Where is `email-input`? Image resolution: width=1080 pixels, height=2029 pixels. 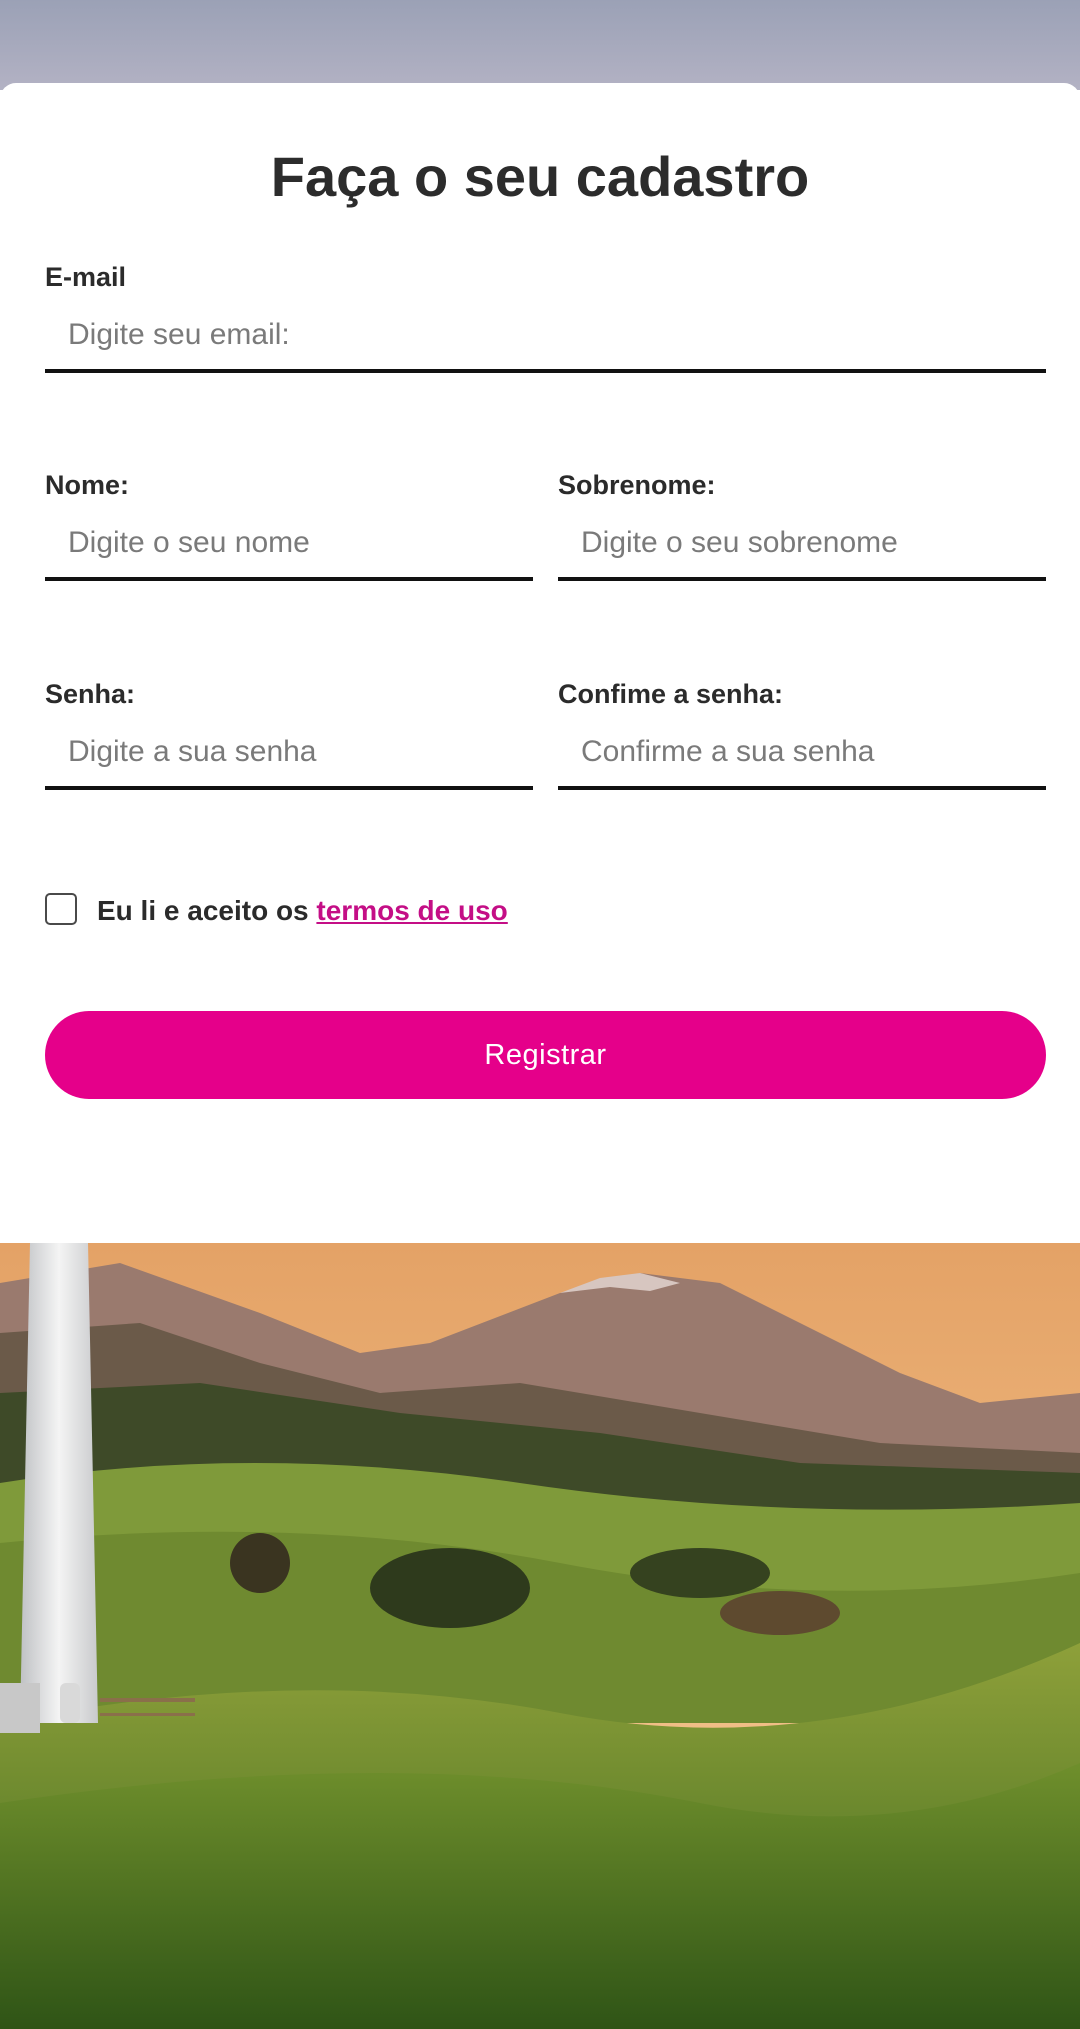 email-input is located at coordinates (545, 337).